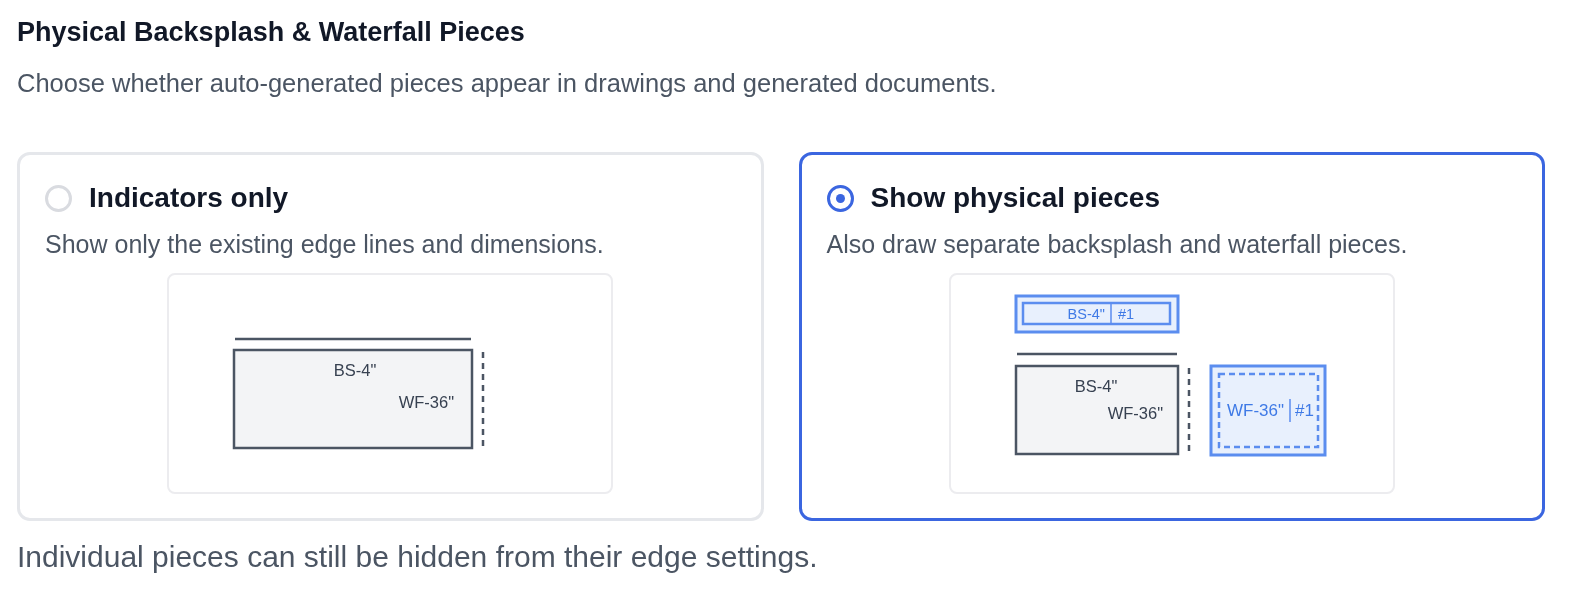  I want to click on option-title: Indicators only, so click(189, 198).